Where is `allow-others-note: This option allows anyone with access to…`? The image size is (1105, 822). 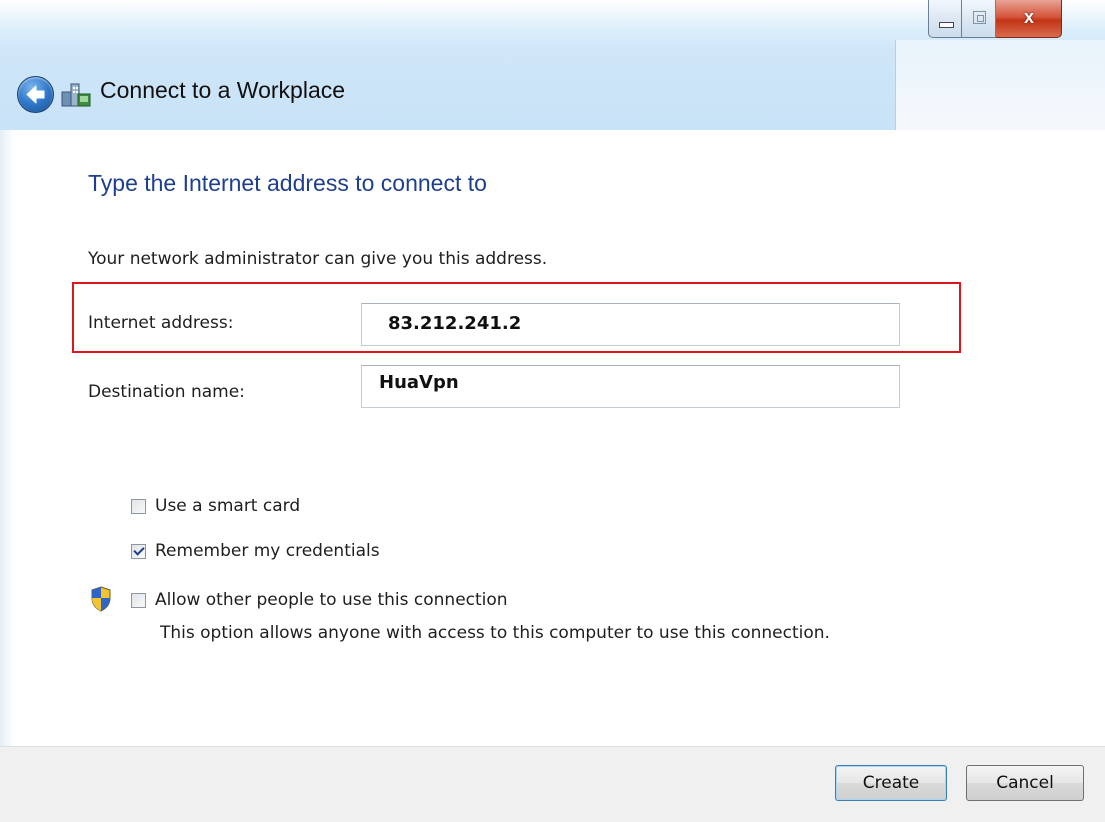 allow-others-note: This option allows anyone with access to… is located at coordinates (495, 633).